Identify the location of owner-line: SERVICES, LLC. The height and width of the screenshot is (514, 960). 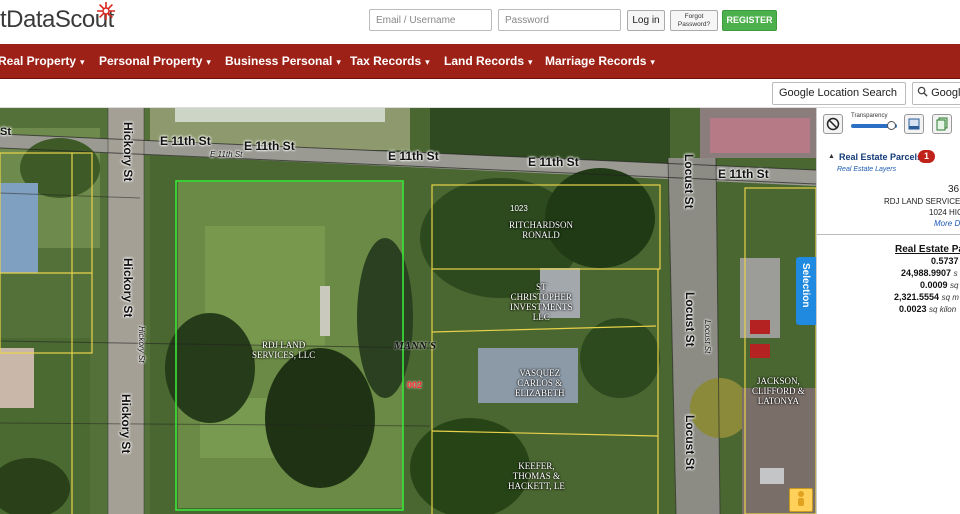
(284, 355).